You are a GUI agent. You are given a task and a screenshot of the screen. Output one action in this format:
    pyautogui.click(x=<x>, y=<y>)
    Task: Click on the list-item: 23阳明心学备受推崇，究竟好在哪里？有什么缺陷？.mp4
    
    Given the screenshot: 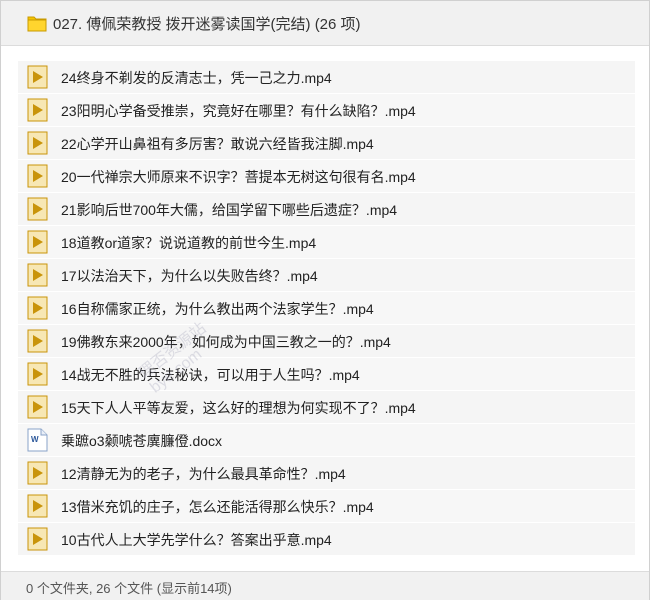 What is the action you would take?
    pyautogui.click(x=326, y=110)
    